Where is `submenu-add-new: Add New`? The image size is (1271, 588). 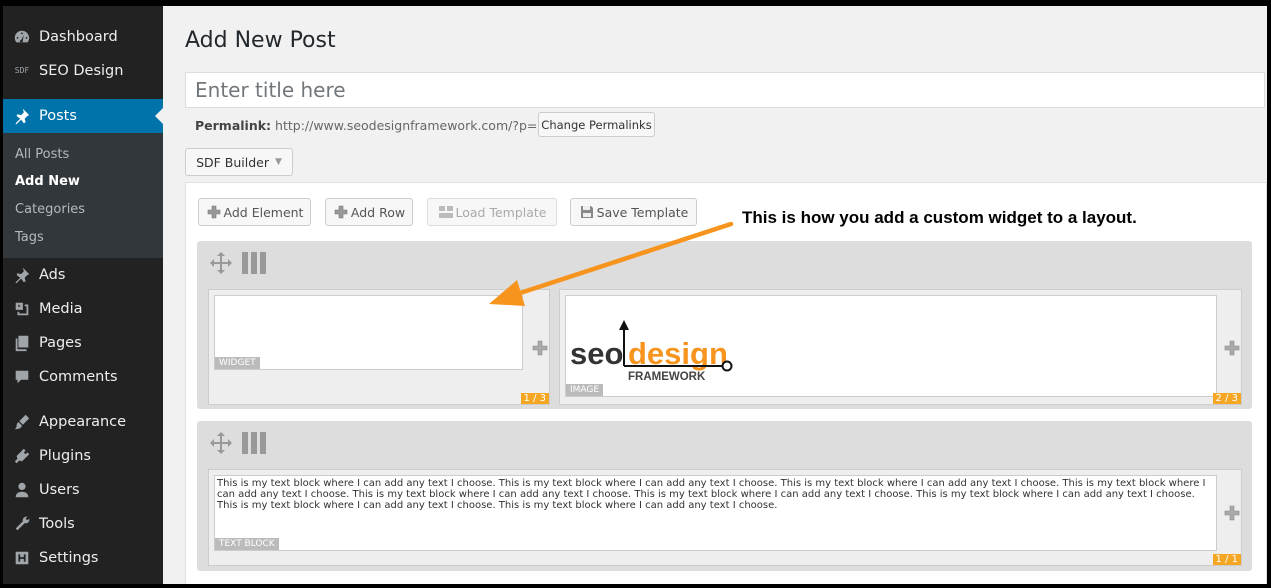 submenu-add-new: Add New is located at coordinates (47, 181).